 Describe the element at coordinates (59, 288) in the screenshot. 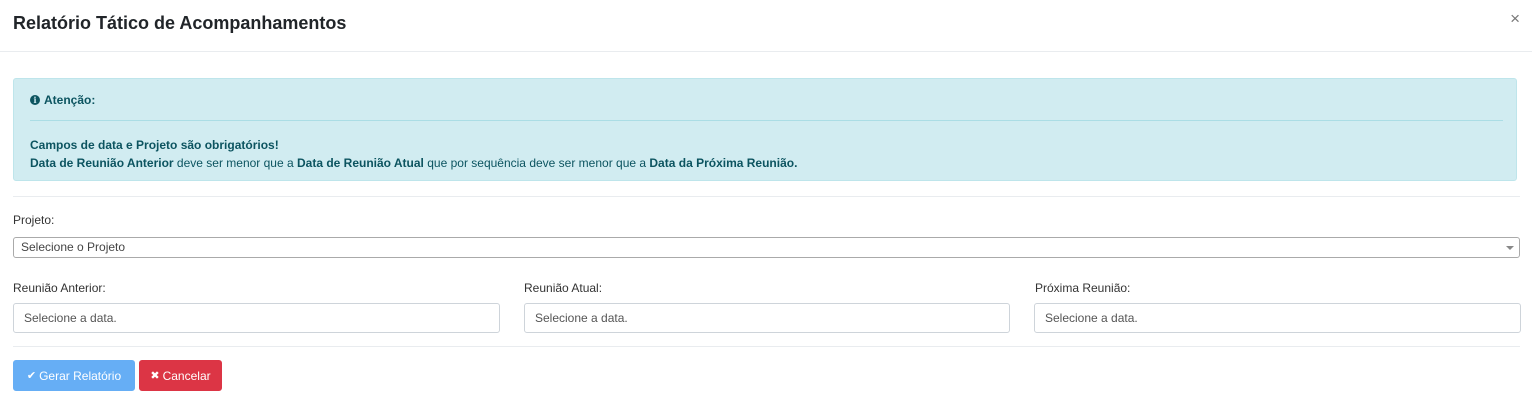

I see `reuniao-anterior-label: Reunião Anterior:` at that location.